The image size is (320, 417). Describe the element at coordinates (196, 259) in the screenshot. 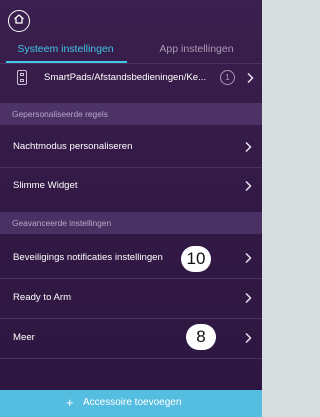

I see `callout-marker-10: 10` at that location.